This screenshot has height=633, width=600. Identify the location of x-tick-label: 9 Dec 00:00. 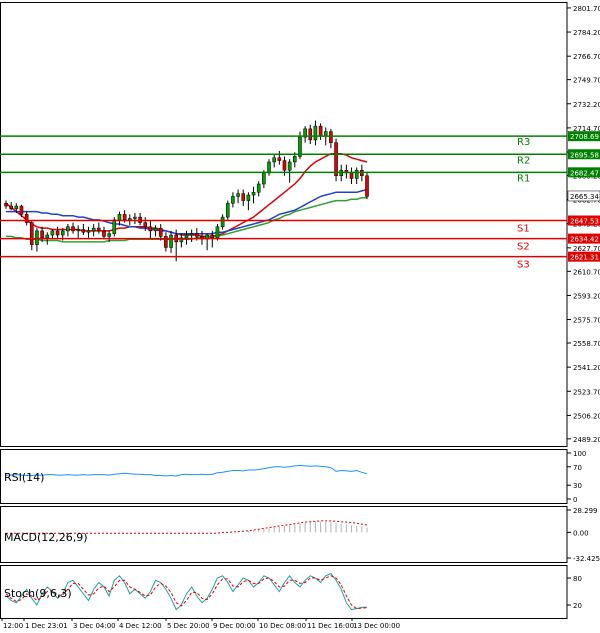
(234, 626).